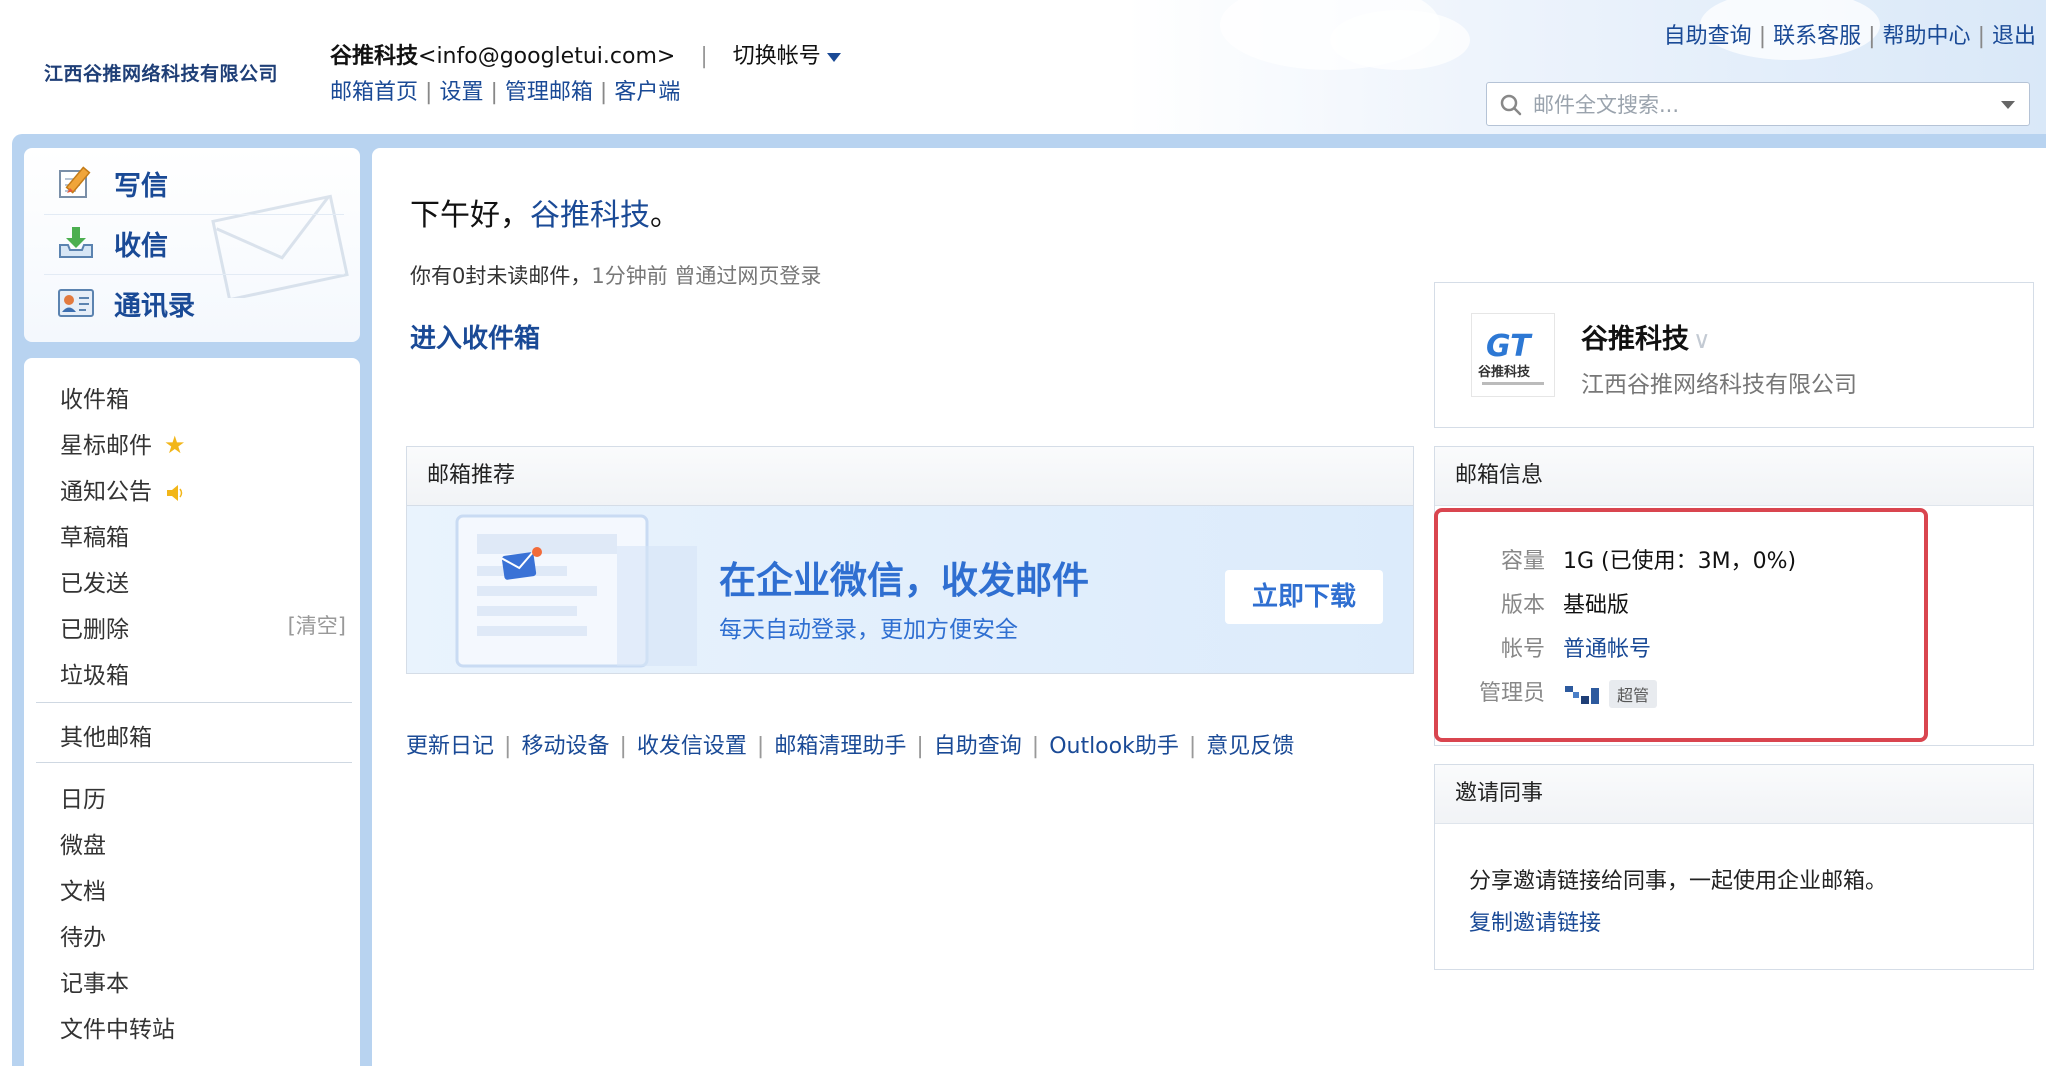 The width and height of the screenshot is (2046, 1078). Describe the element at coordinates (665, 215) in the screenshot. I see `greeting-suffix: 。` at that location.